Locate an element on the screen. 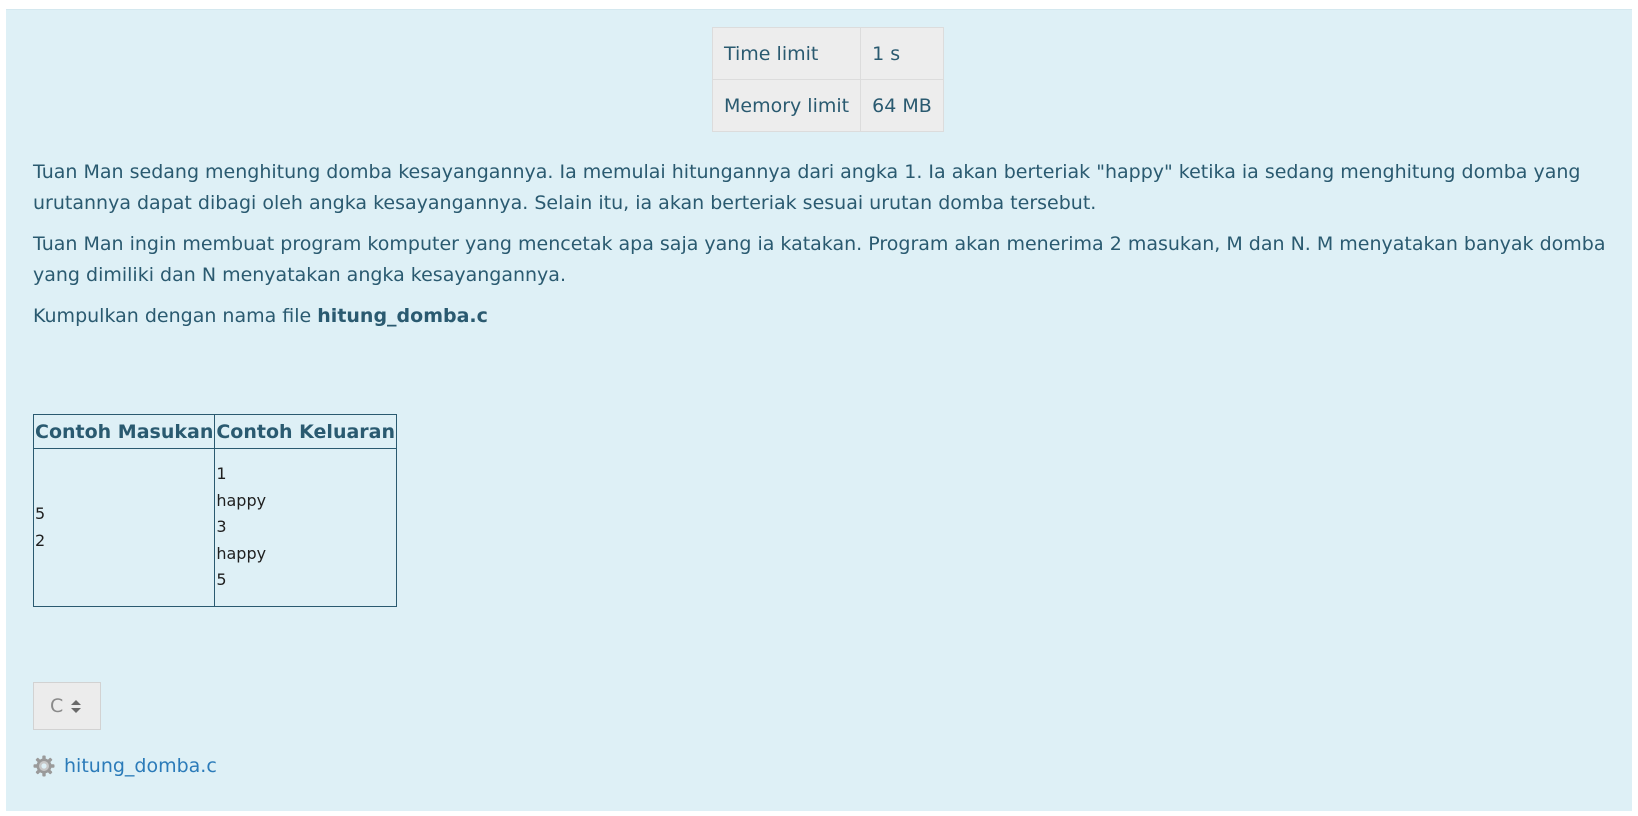  memory-limit-value: 64 MB is located at coordinates (902, 105).